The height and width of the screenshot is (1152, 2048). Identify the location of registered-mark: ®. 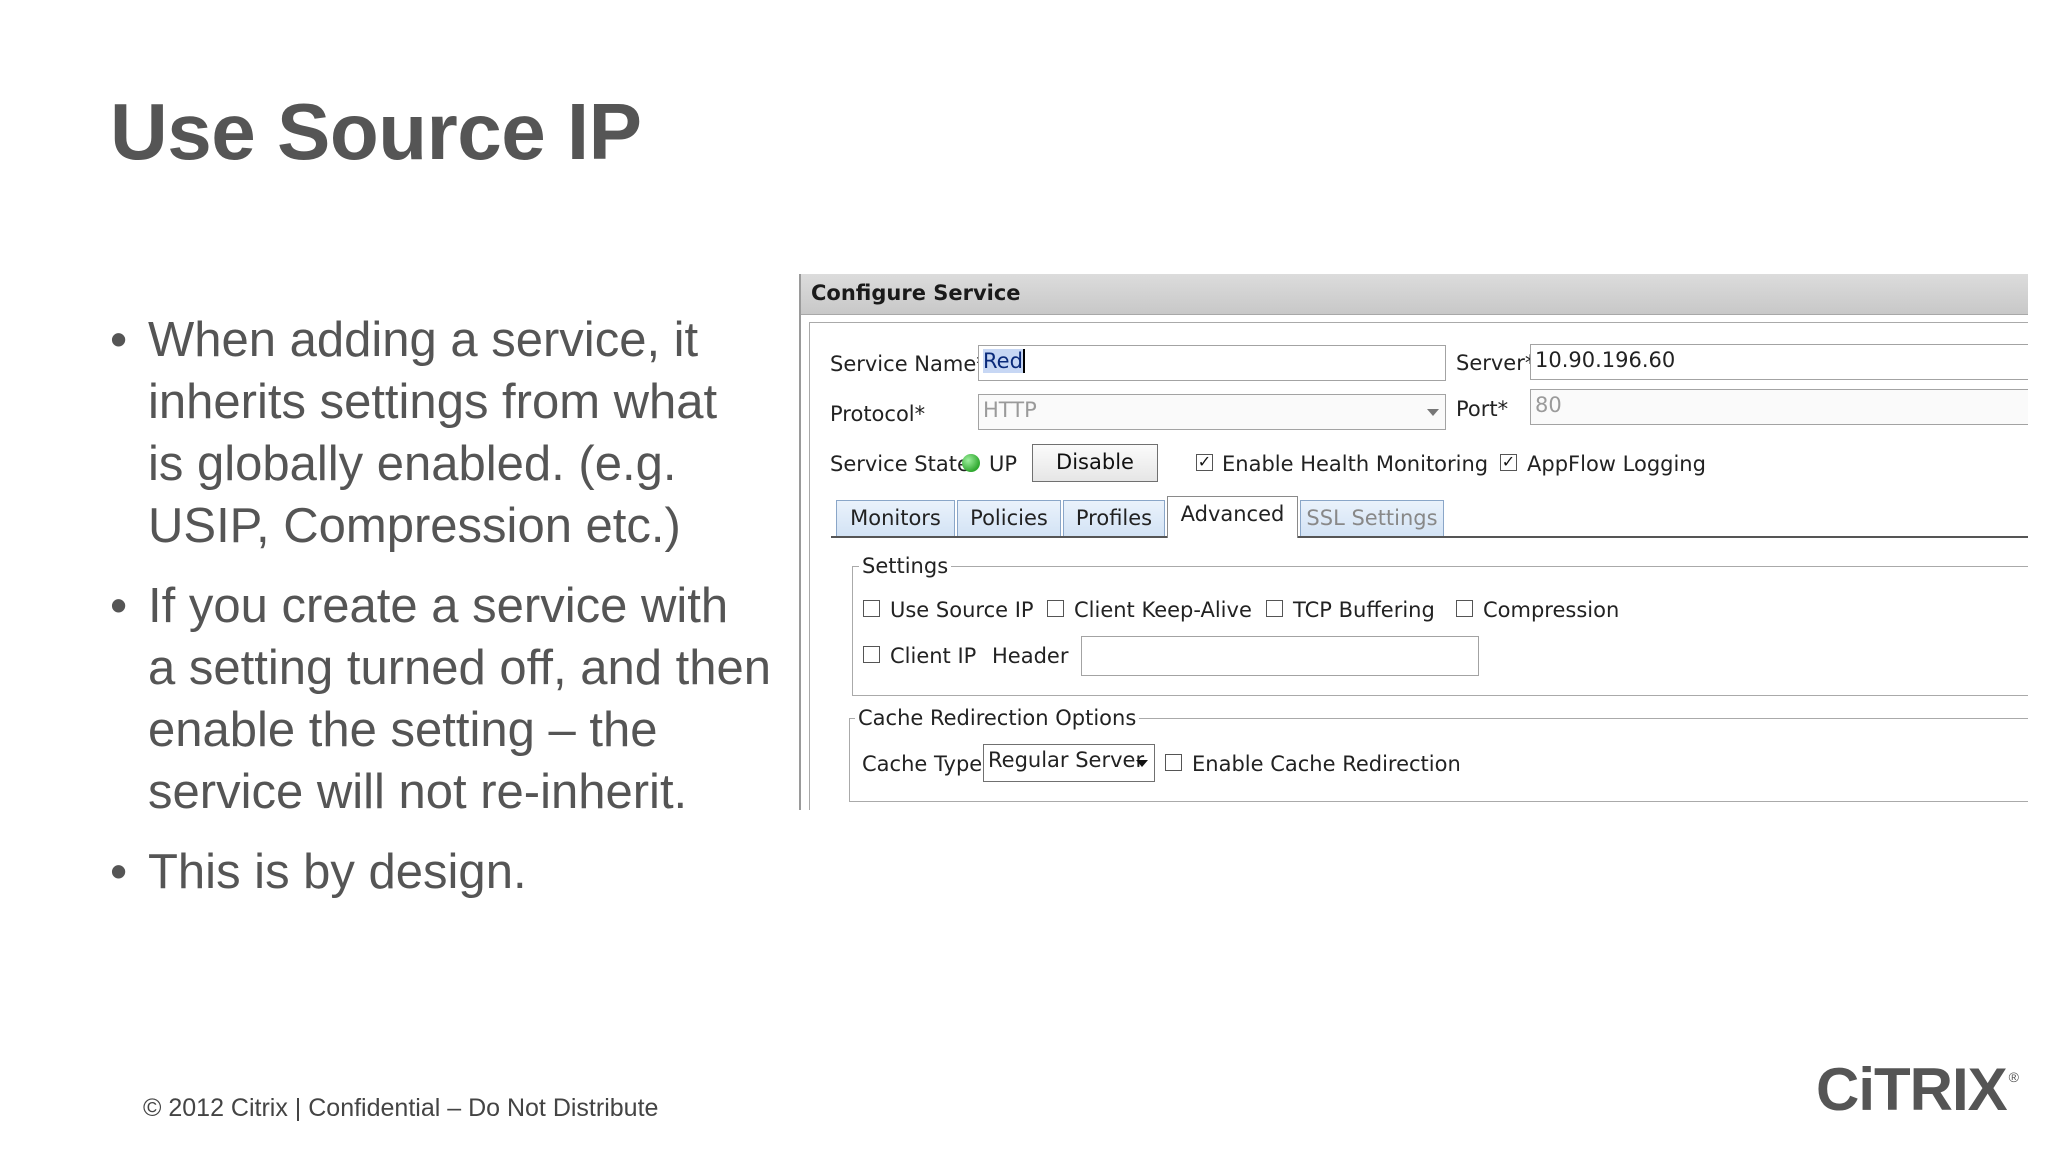
(2013, 1077).